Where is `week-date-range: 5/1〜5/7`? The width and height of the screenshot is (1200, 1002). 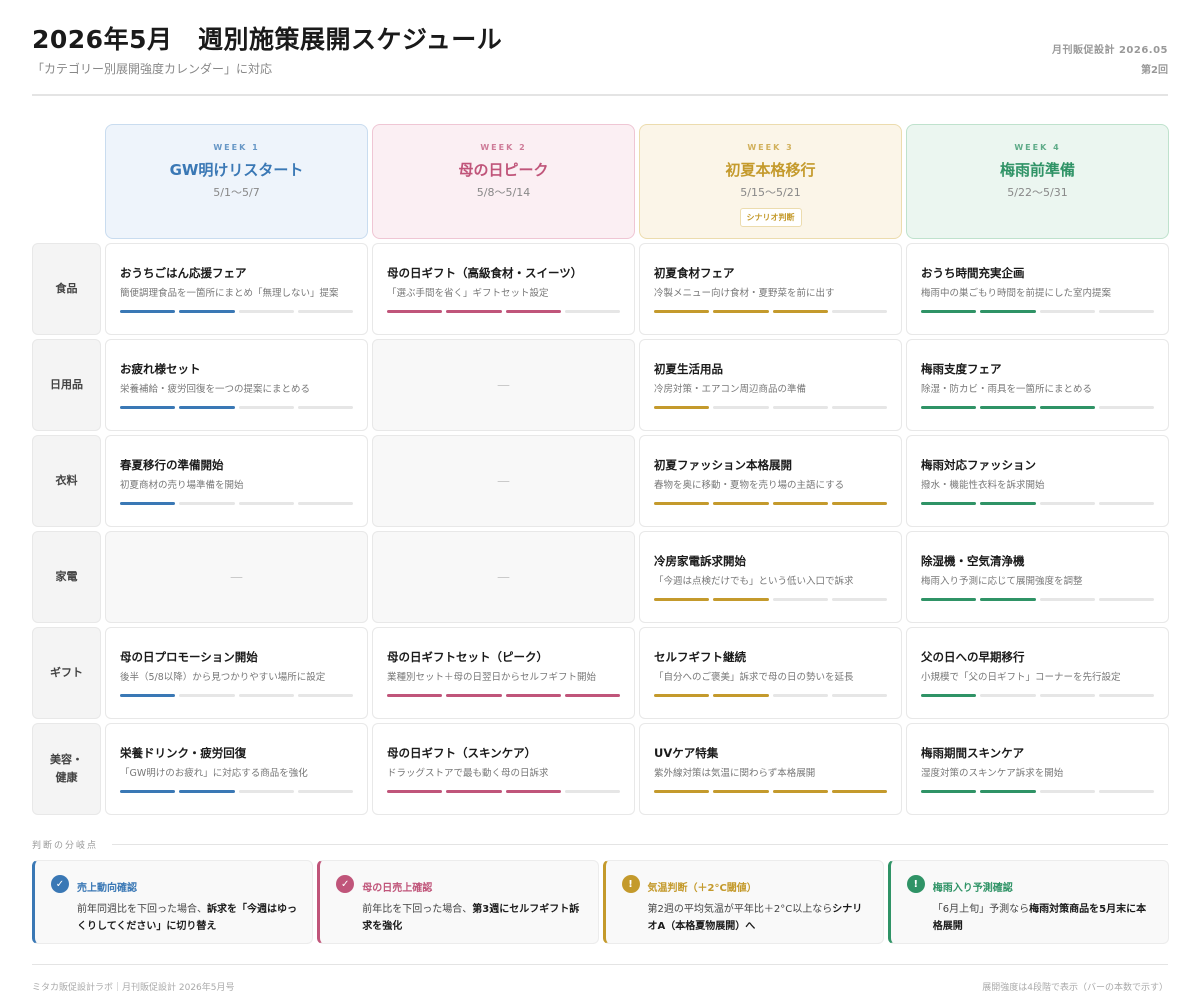
week-date-range: 5/1〜5/7 is located at coordinates (236, 192).